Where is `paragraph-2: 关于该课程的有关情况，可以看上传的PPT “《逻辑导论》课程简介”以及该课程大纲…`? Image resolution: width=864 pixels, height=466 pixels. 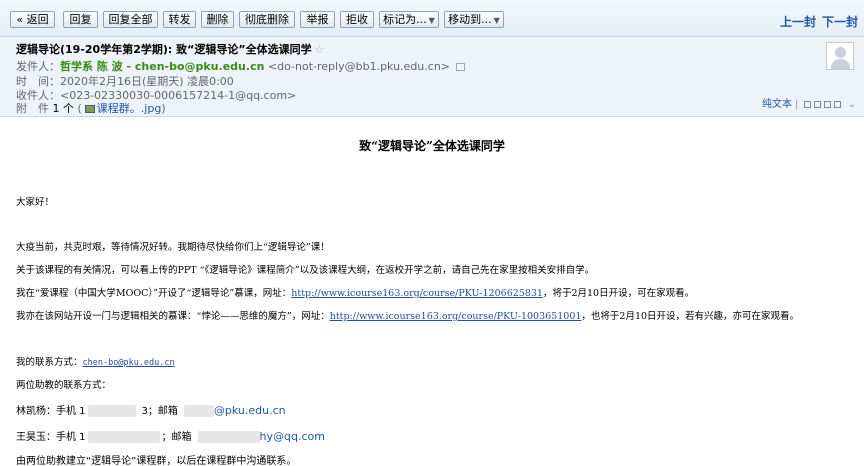
paragraph-2: 关于该课程的有关情况，可以看上传的PPT “《逻辑导论》课程简介”以及该课程大纲… is located at coordinates (305, 270).